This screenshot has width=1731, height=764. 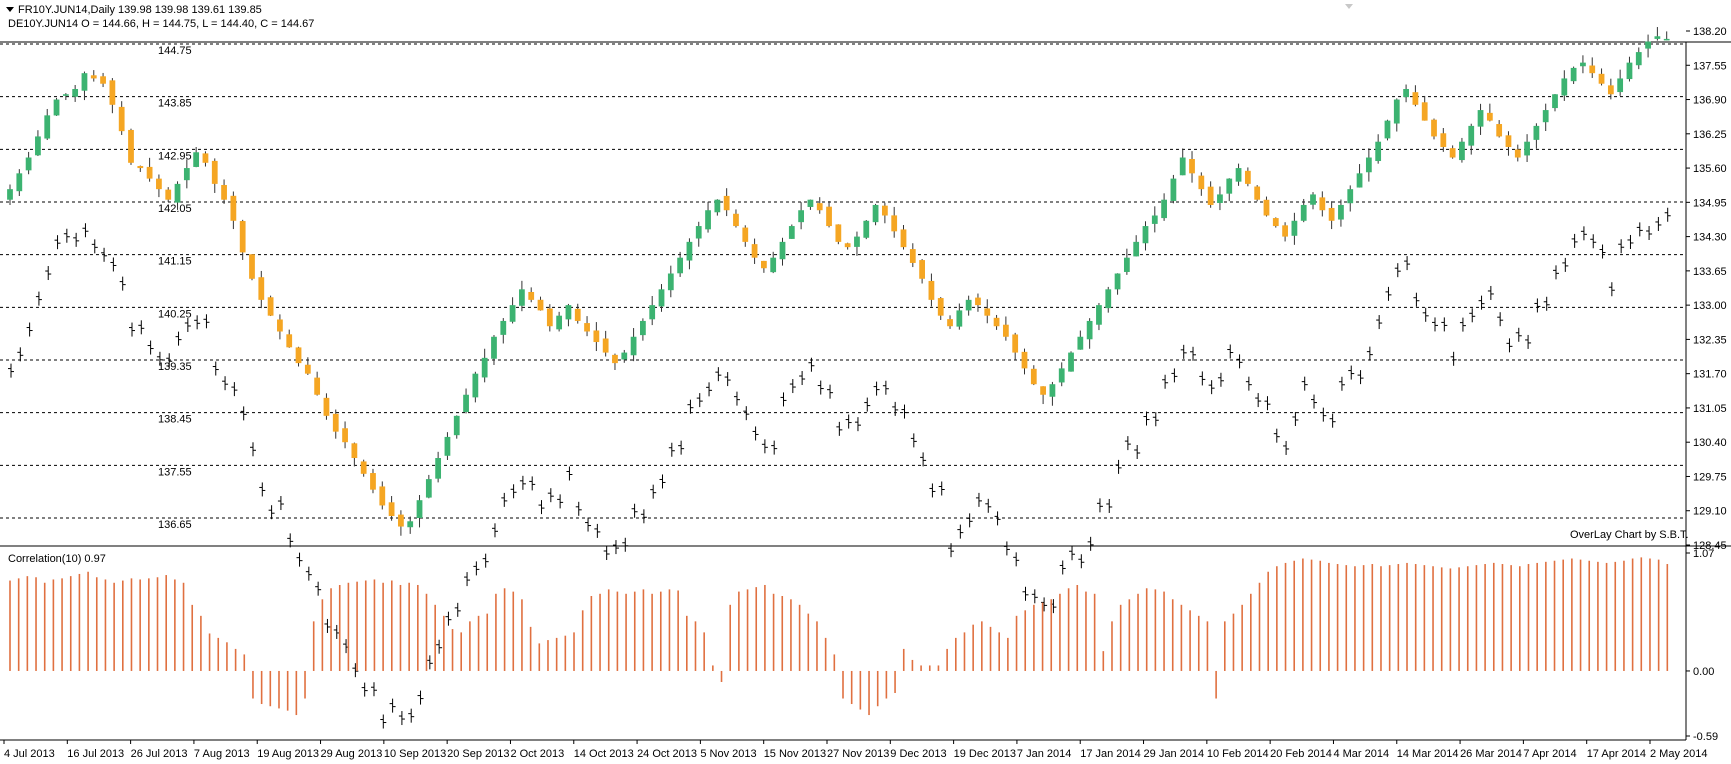 I want to click on time-axis-tick-label: 26 Jul 2013, so click(x=159, y=754).